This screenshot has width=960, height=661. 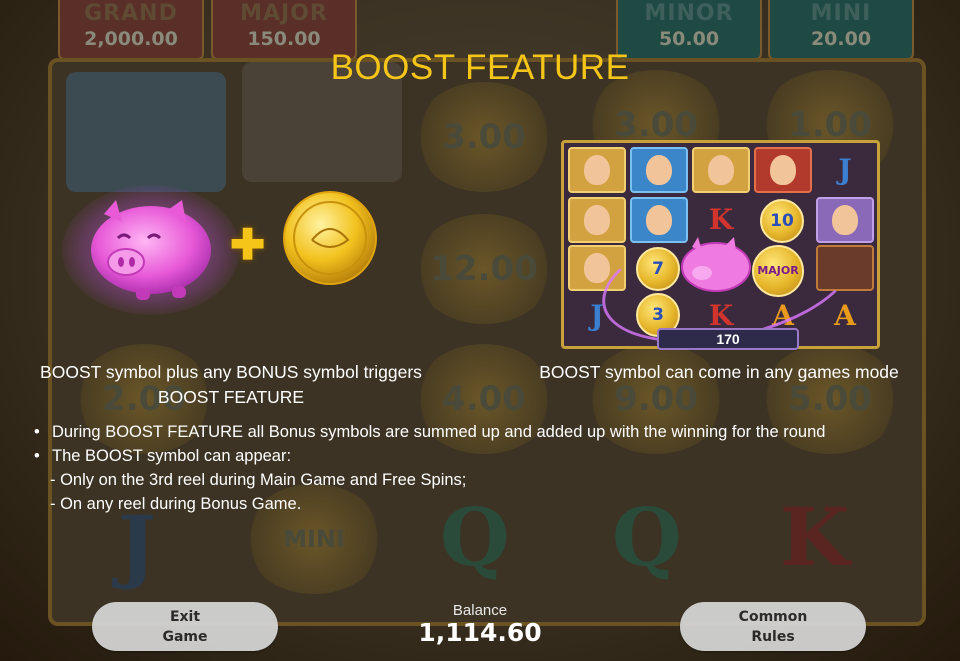 What do you see at coordinates (330, 238) in the screenshot?
I see `gold-coin-icon` at bounding box center [330, 238].